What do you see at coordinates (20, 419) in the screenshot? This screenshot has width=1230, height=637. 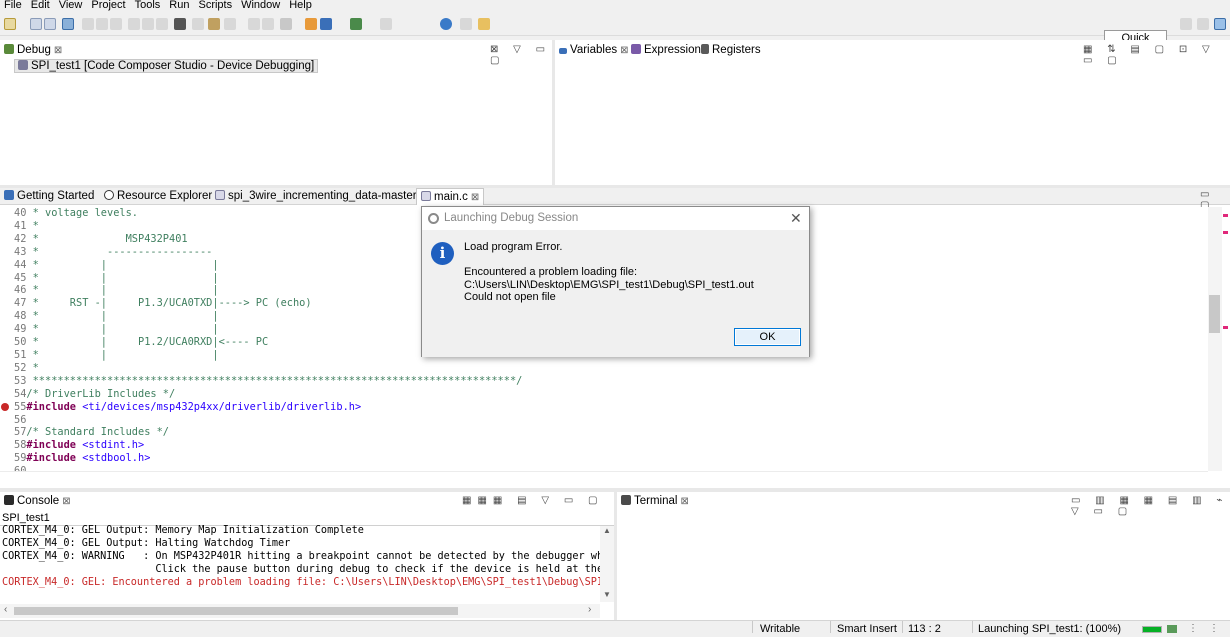 I see `line-number: 56` at bounding box center [20, 419].